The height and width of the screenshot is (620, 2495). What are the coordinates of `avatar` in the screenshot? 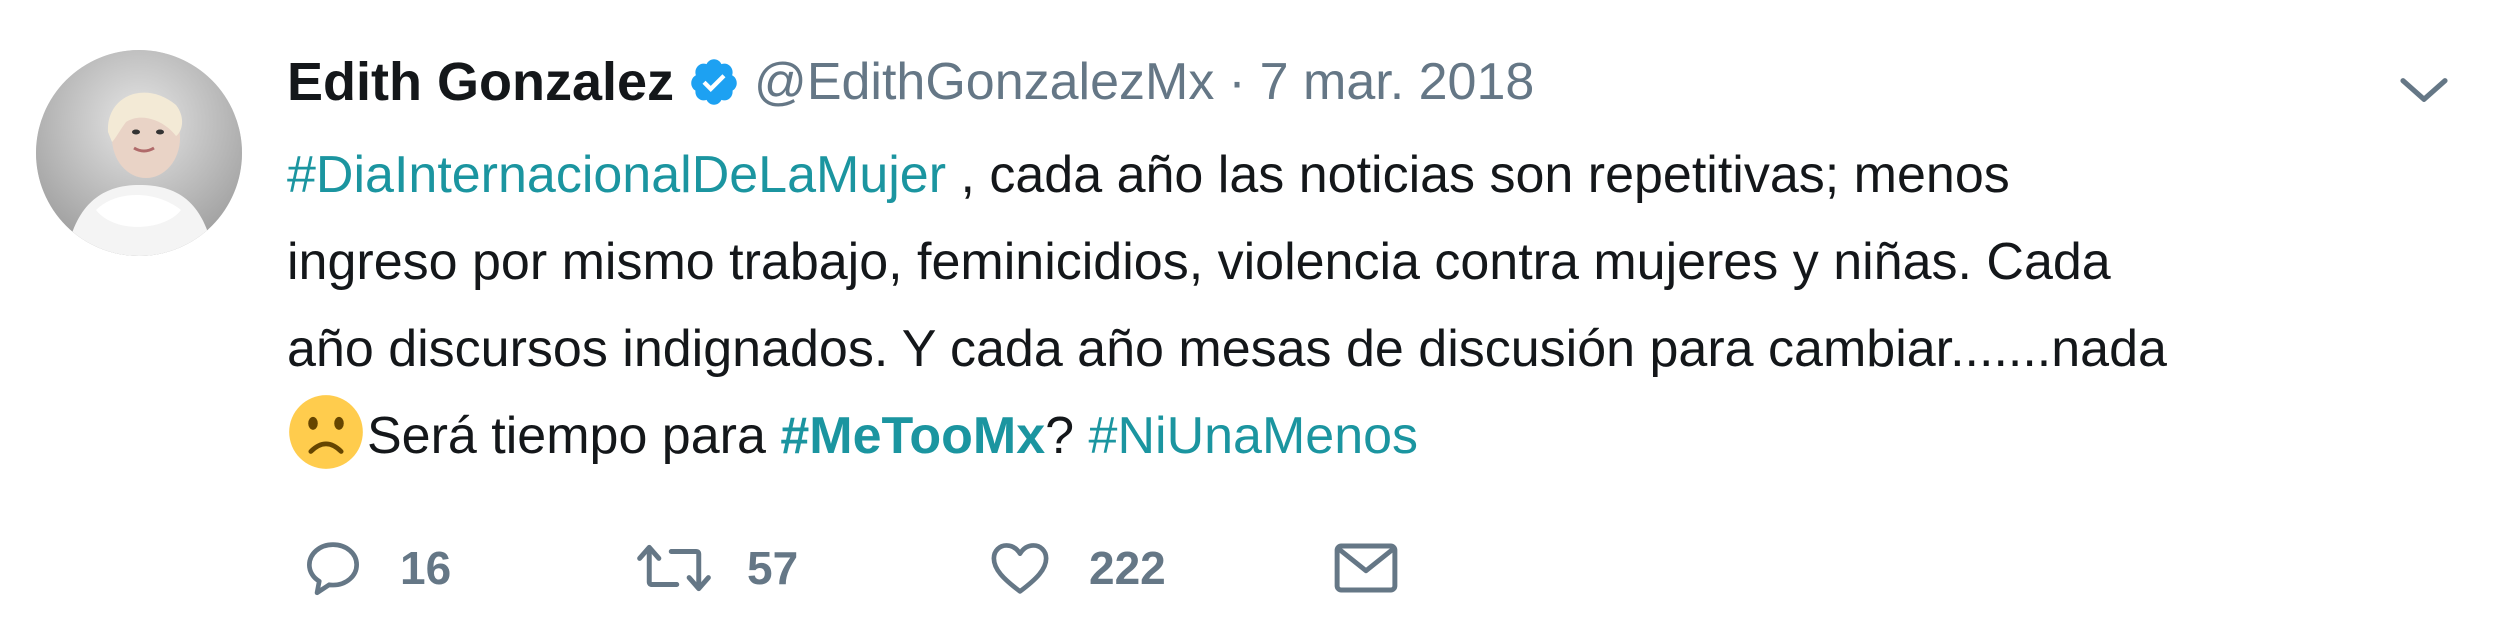 It's located at (139, 153).